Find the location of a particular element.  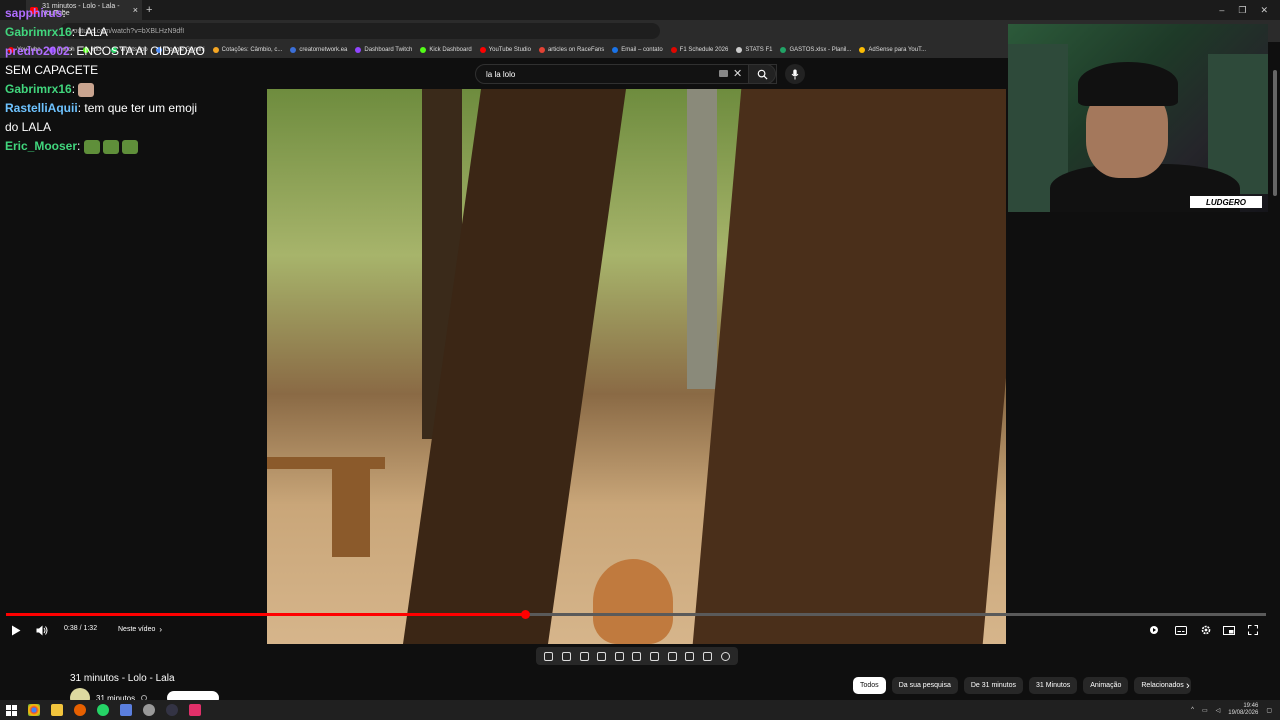

film-icon is located at coordinates (602, 656).